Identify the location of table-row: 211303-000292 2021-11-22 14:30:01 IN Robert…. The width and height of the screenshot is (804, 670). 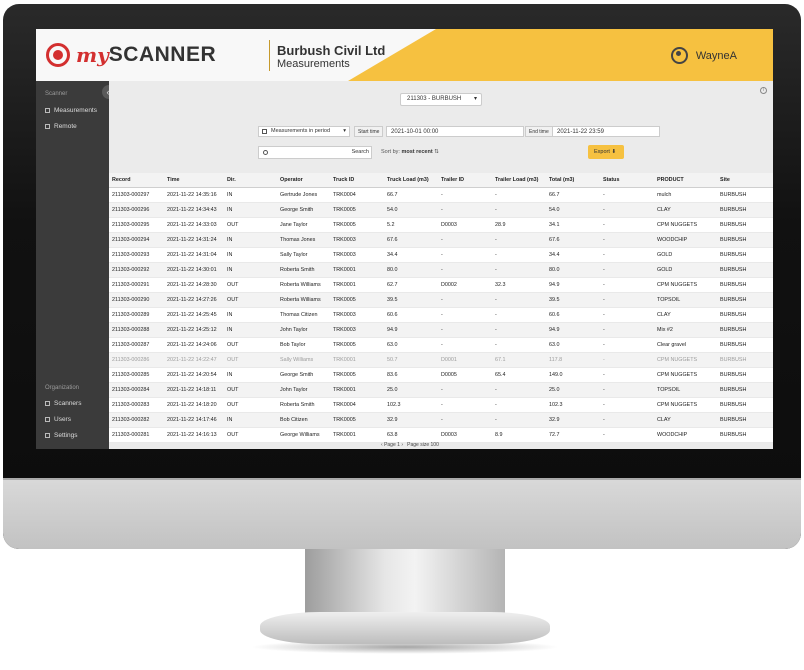
(441, 270).